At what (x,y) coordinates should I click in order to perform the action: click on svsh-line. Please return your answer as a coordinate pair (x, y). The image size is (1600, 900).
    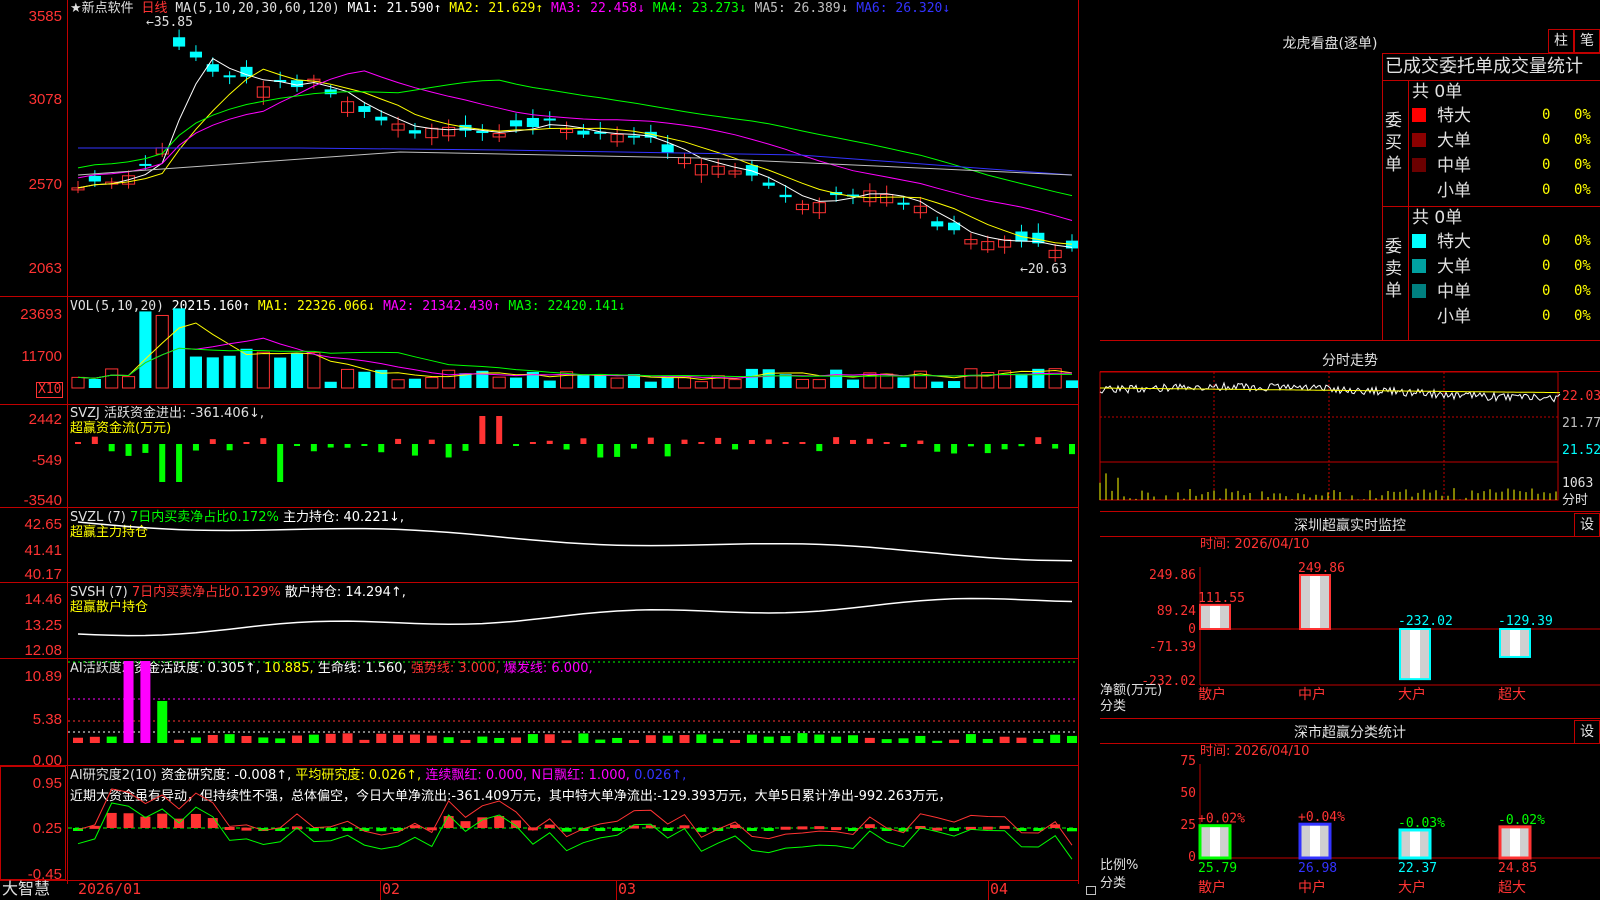
    Looking at the image, I should click on (575, 617).